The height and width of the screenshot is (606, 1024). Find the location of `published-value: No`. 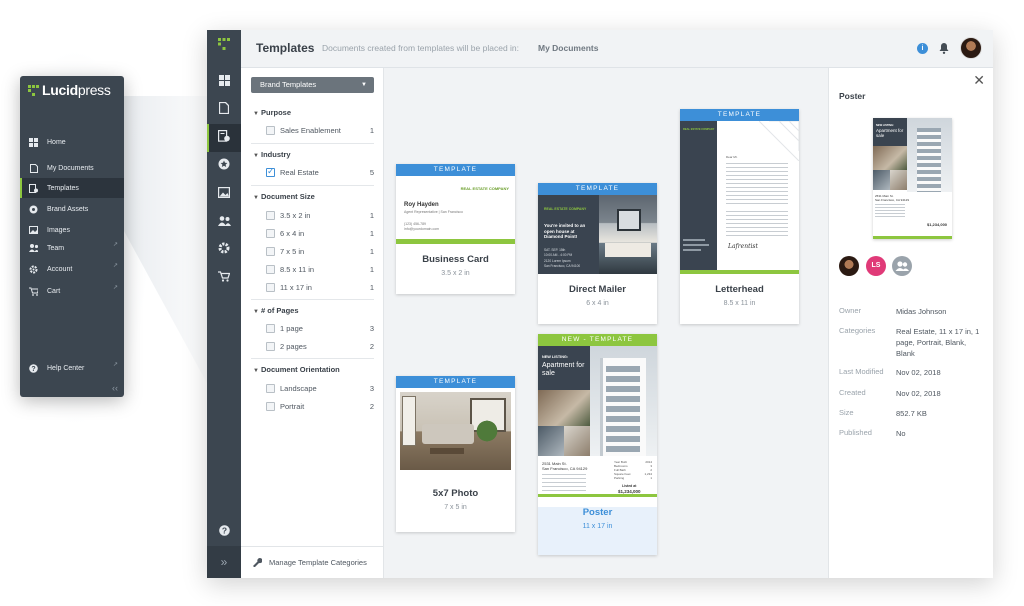

published-value: No is located at coordinates (901, 433).